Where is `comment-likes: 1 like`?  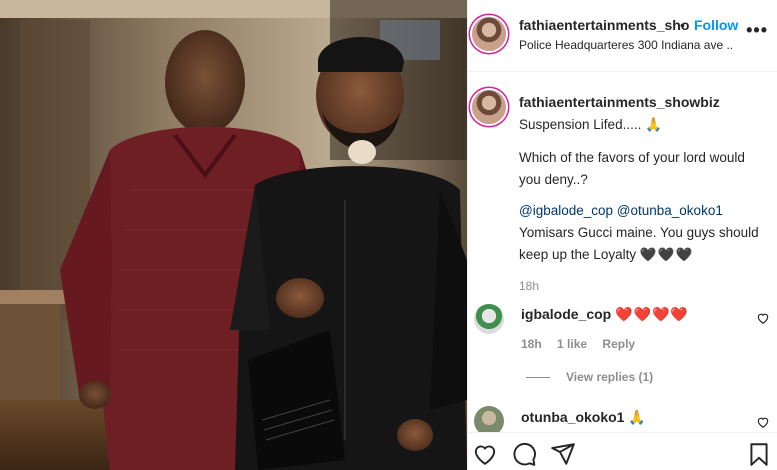
comment-likes: 1 like is located at coordinates (572, 344).